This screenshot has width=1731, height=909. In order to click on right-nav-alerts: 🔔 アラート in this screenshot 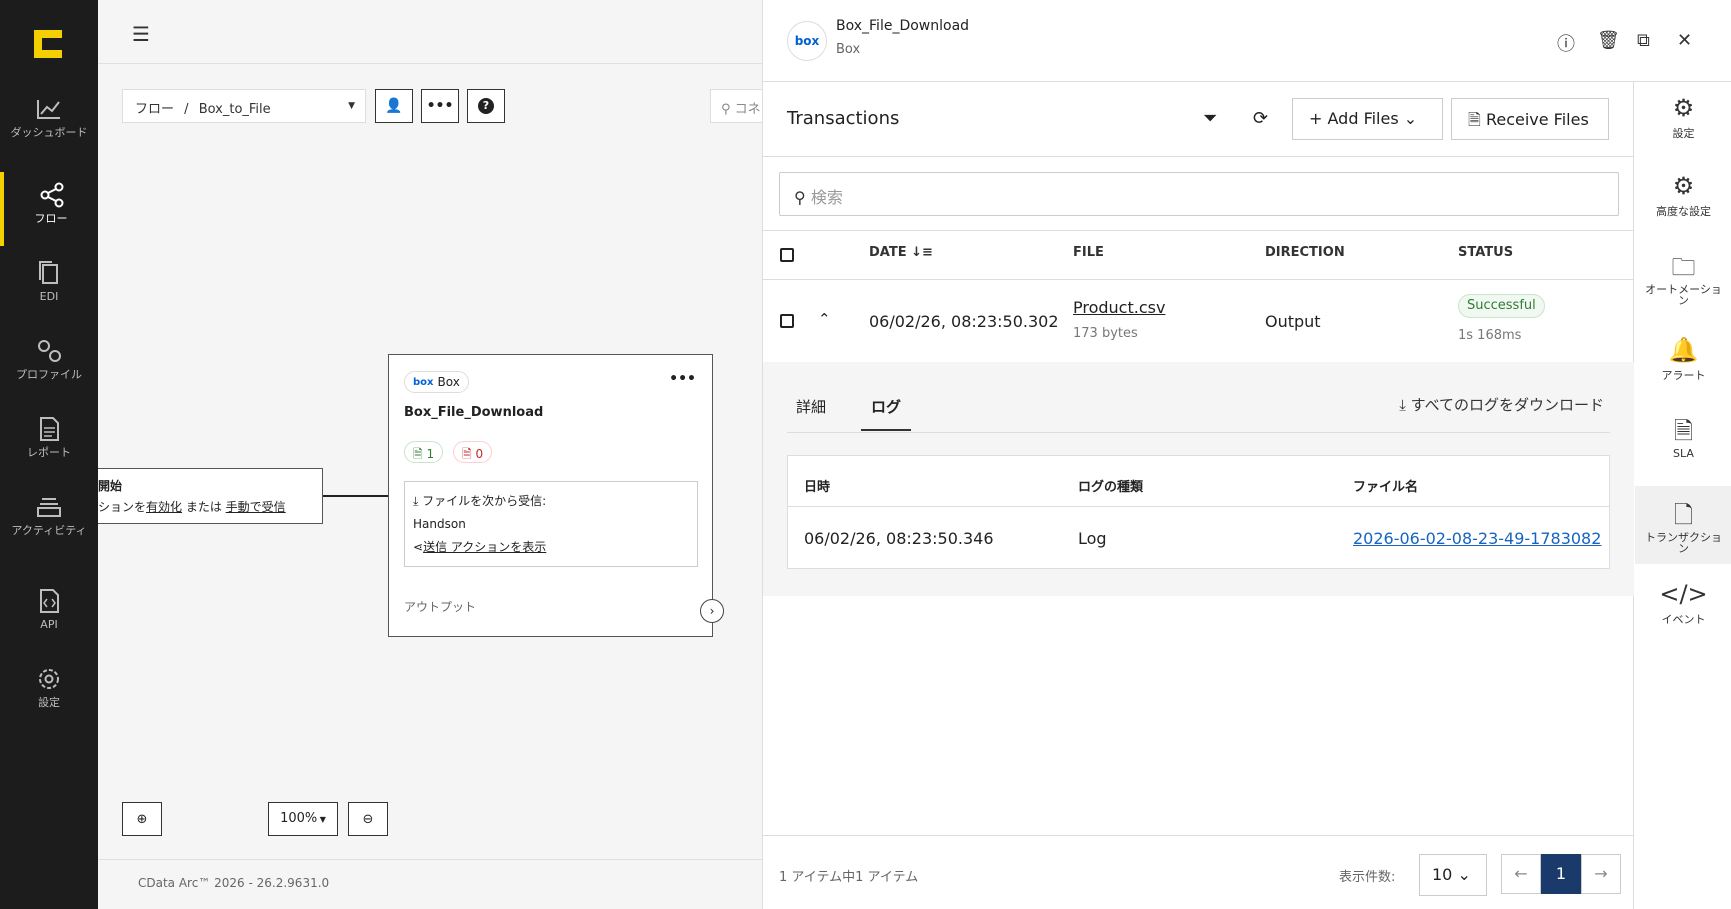, I will do `click(1683, 361)`.